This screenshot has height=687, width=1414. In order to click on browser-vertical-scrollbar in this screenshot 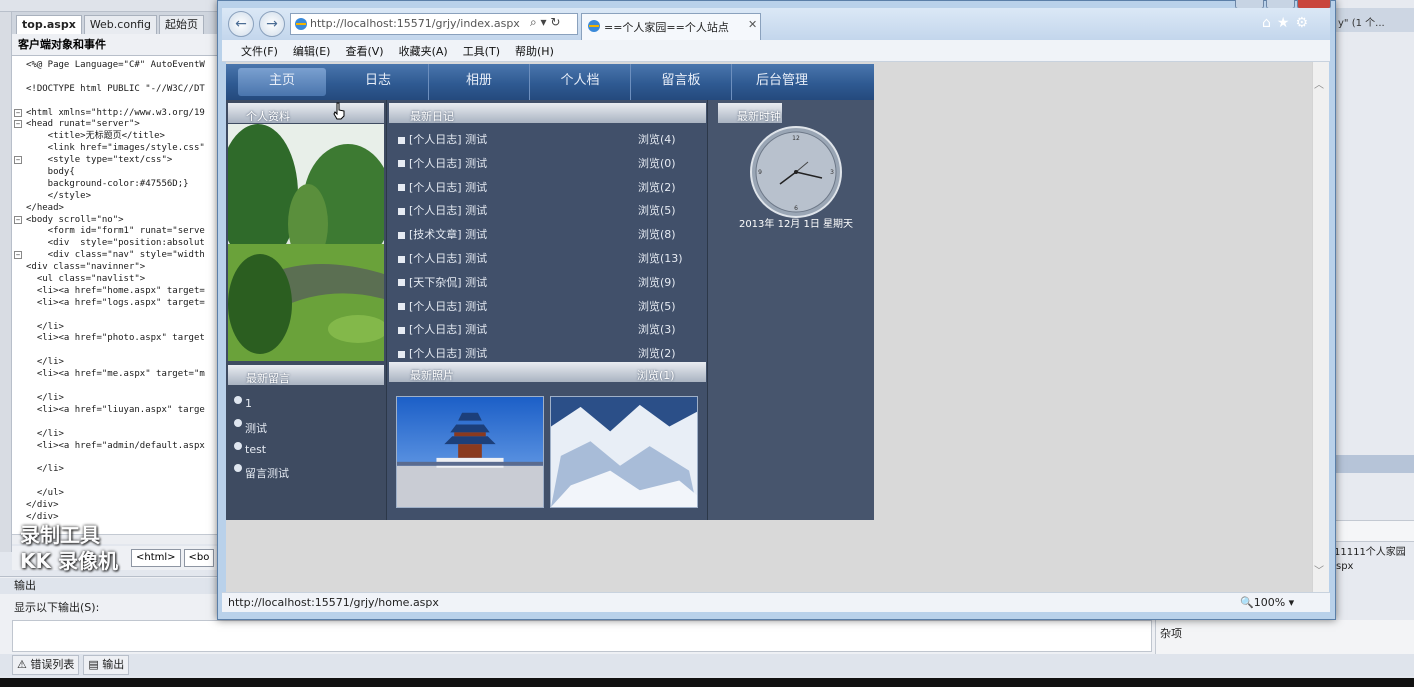, I will do `click(1320, 327)`.